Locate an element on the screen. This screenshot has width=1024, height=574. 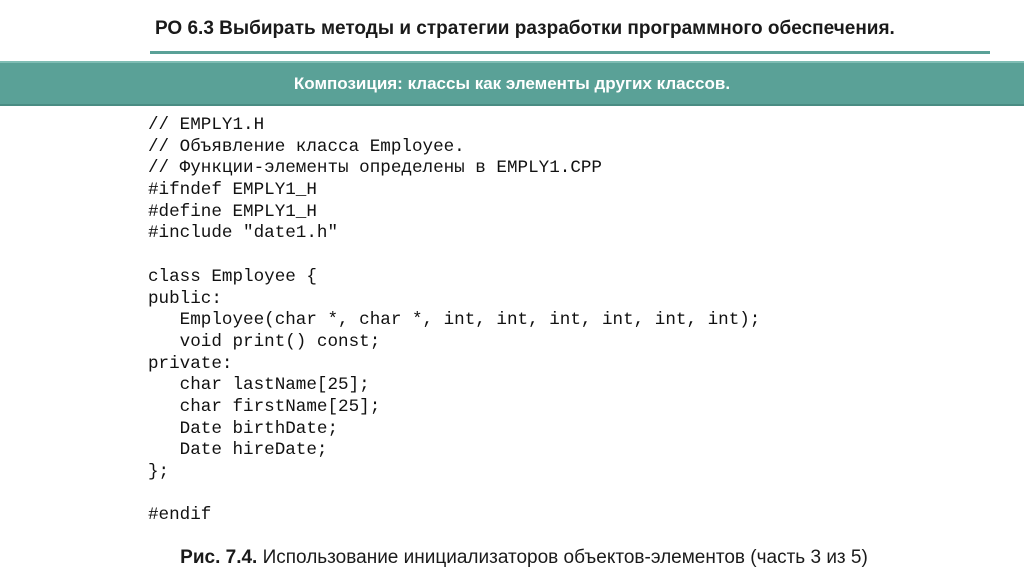
code-line: char firstName[25]; is located at coordinates (264, 406).